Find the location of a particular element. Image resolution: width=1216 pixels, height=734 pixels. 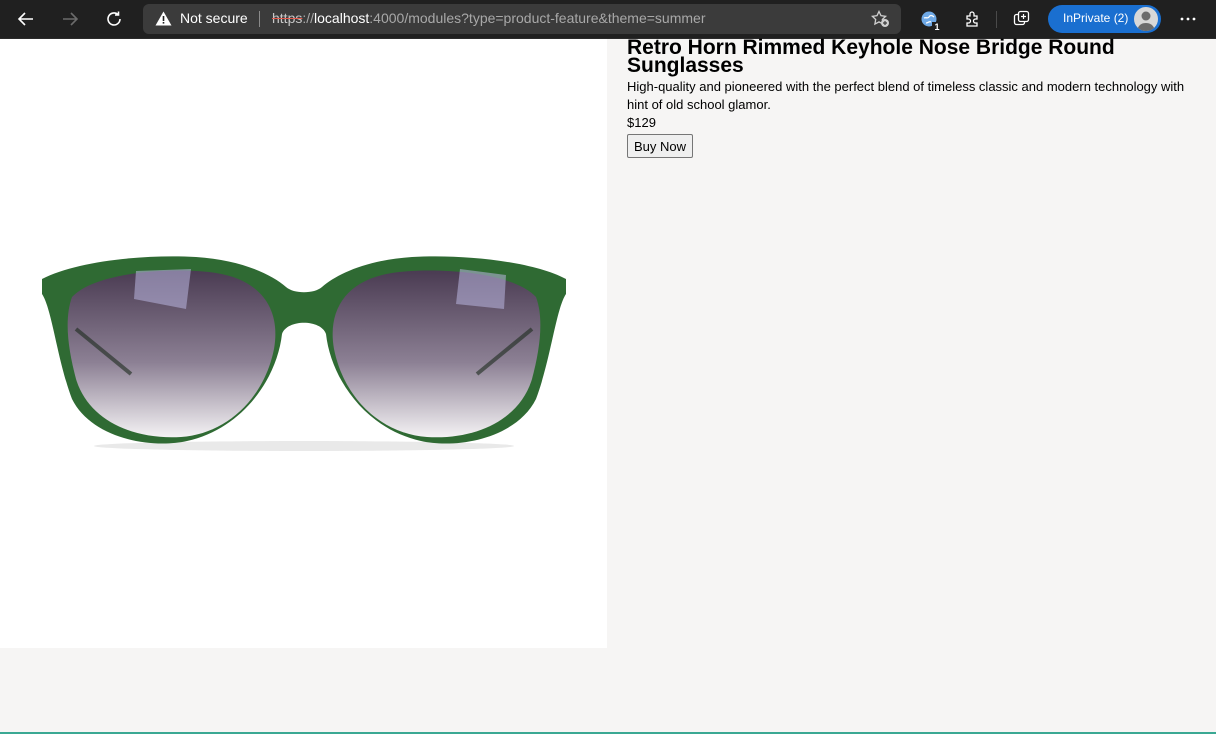

product-price: $129 is located at coordinates (641, 122).